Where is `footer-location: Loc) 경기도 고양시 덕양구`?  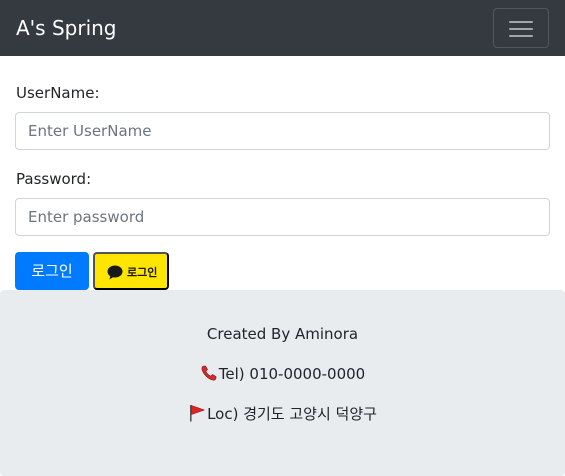 footer-location: Loc) 경기도 고양시 덕양구 is located at coordinates (282, 414).